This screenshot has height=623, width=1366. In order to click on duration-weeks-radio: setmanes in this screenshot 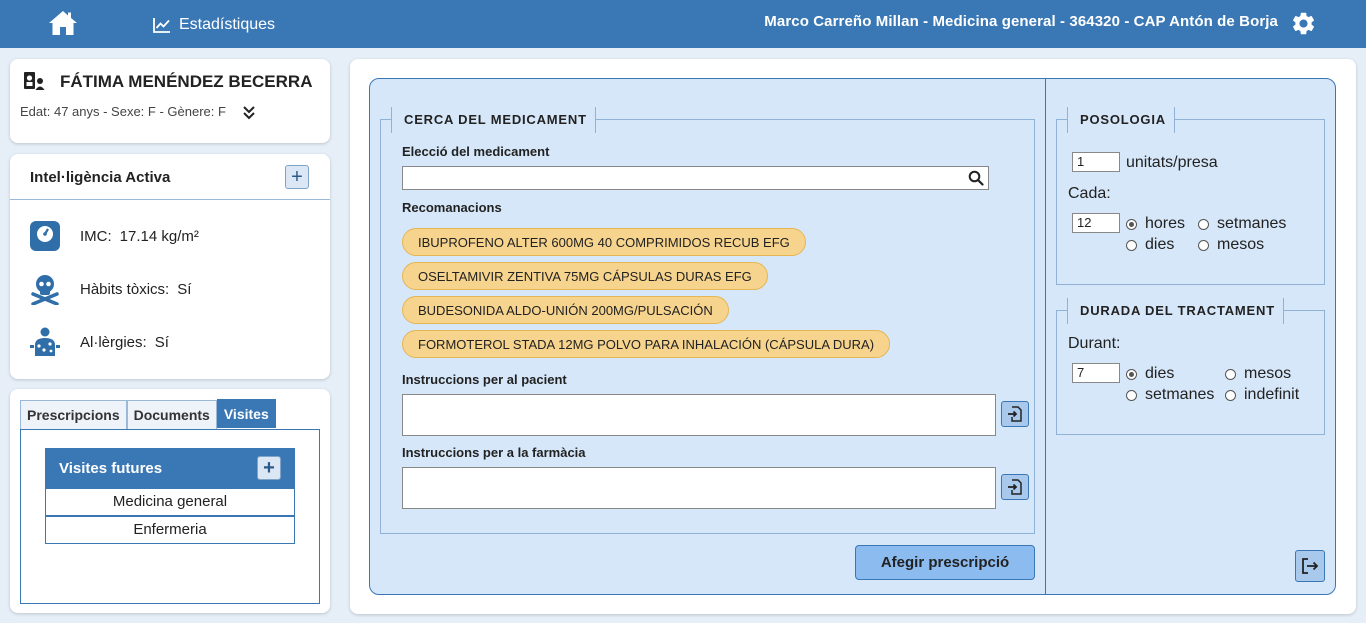, I will do `click(1170, 395)`.